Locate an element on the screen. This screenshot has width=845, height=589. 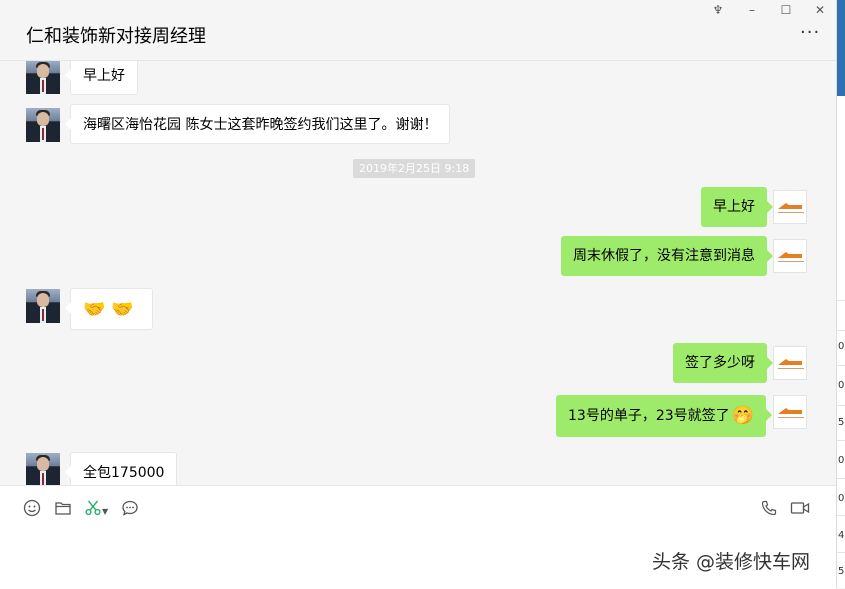
message-bubble-incoming: 🤝 🤝 is located at coordinates (109, 309).